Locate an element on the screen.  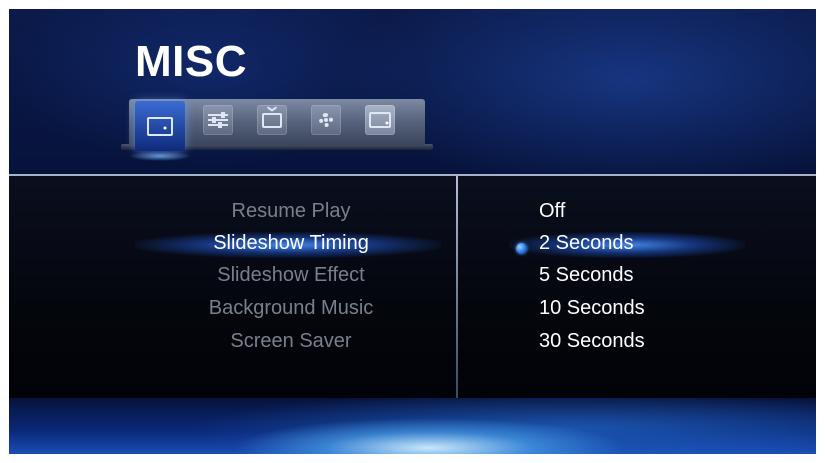
tab-tv is located at coordinates (272, 120).